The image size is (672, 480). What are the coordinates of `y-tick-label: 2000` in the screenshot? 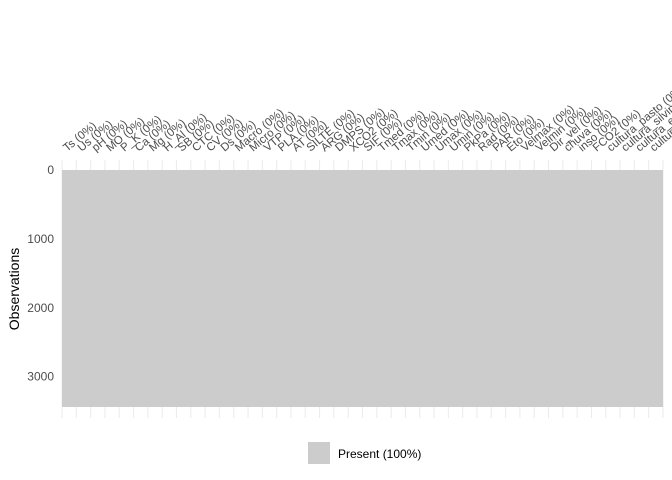 It's located at (40, 308).